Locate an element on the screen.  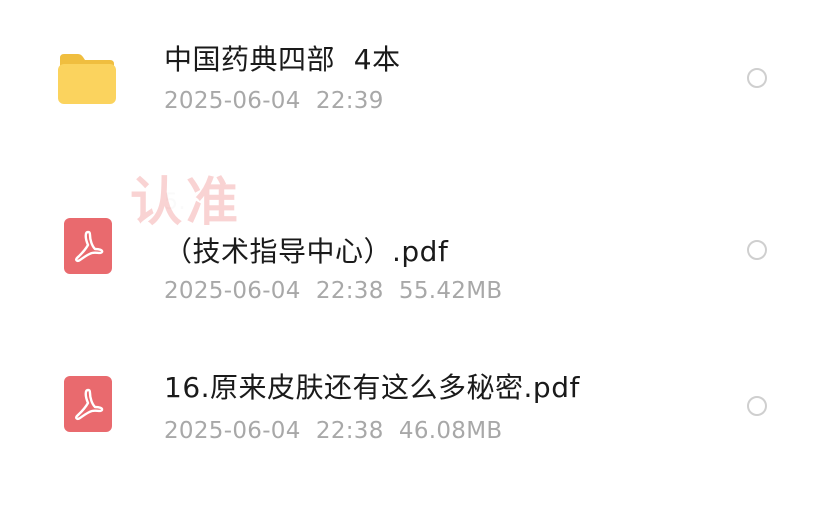
file-meta: 2025-06-04 22:39 is located at coordinates (274, 101).